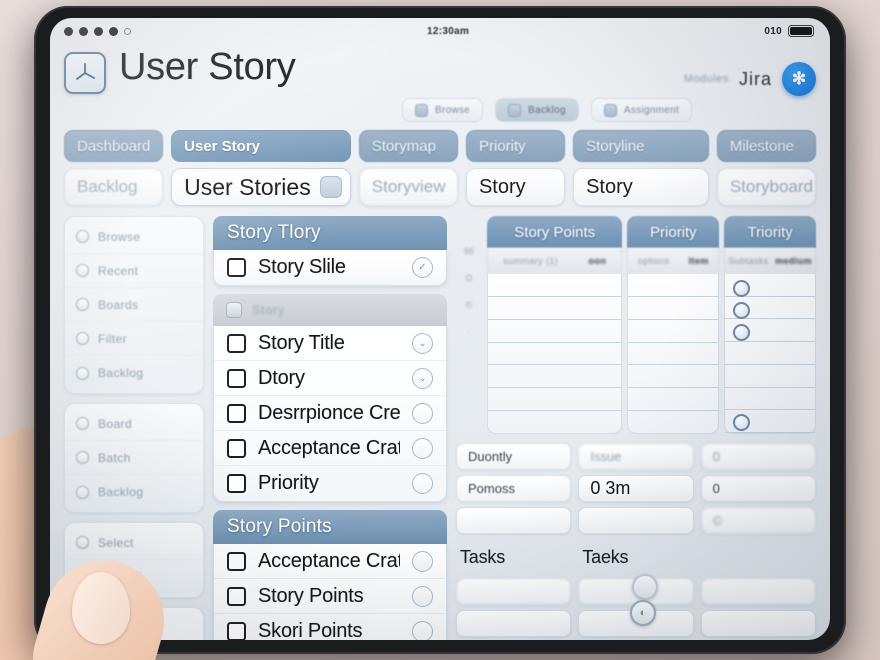  Describe the element at coordinates (134, 339) in the screenshot. I see `sidebar-item-filter: Filter` at that location.